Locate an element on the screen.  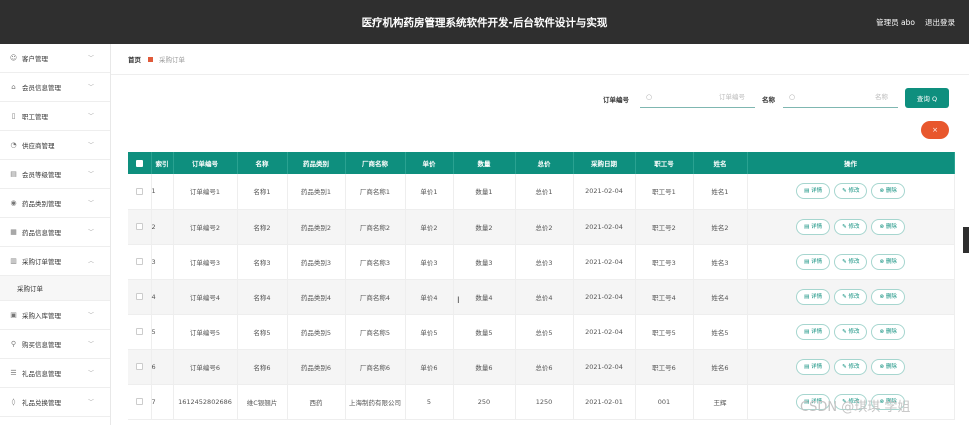
scrollbar-handle is located at coordinates (966, 240).